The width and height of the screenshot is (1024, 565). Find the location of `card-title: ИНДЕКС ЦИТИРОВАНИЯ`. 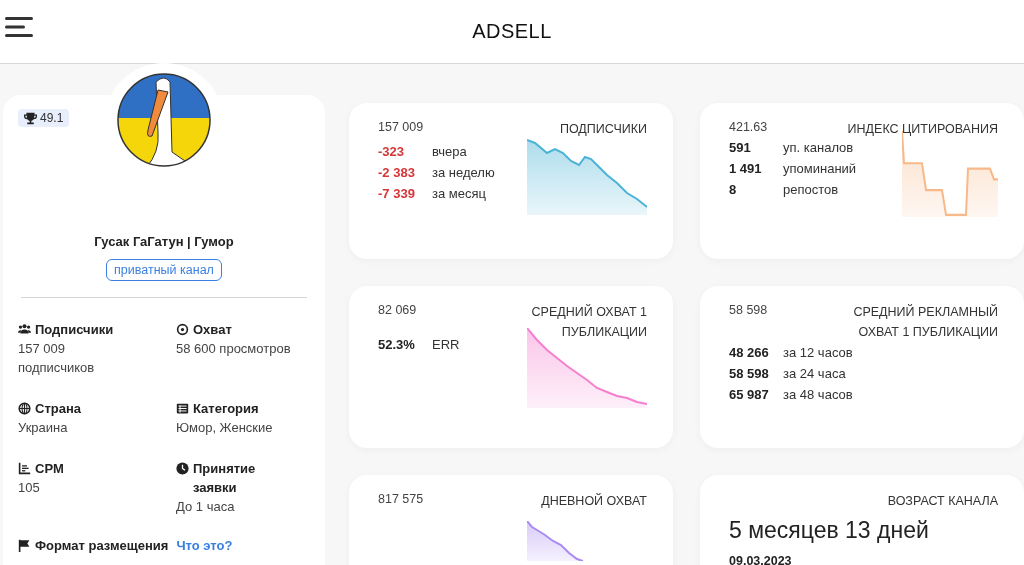

card-title: ИНДЕКС ЦИТИРОВАНИЯ is located at coordinates (922, 129).